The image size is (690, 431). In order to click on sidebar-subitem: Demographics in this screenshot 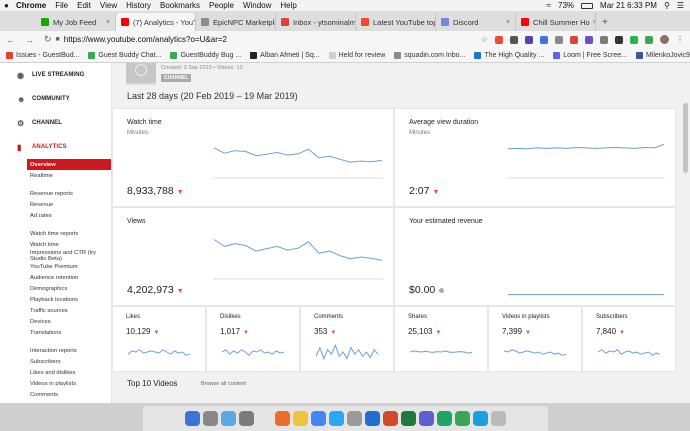, I will do `click(55, 288)`.